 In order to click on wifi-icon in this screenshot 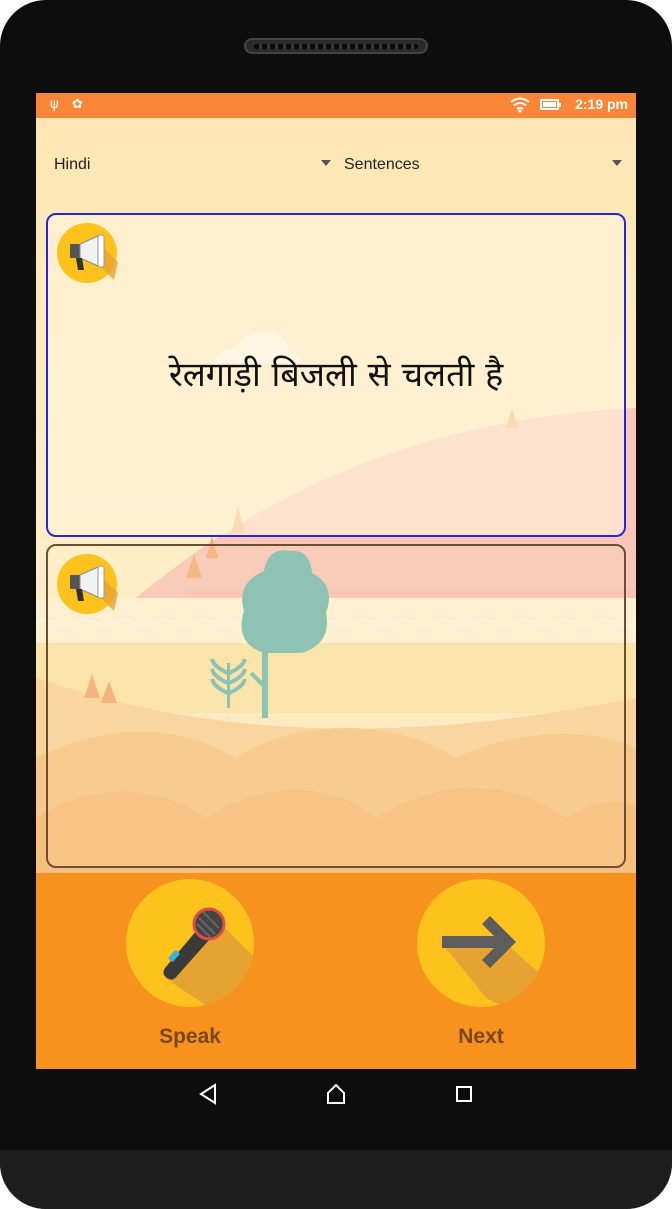, I will do `click(520, 105)`.